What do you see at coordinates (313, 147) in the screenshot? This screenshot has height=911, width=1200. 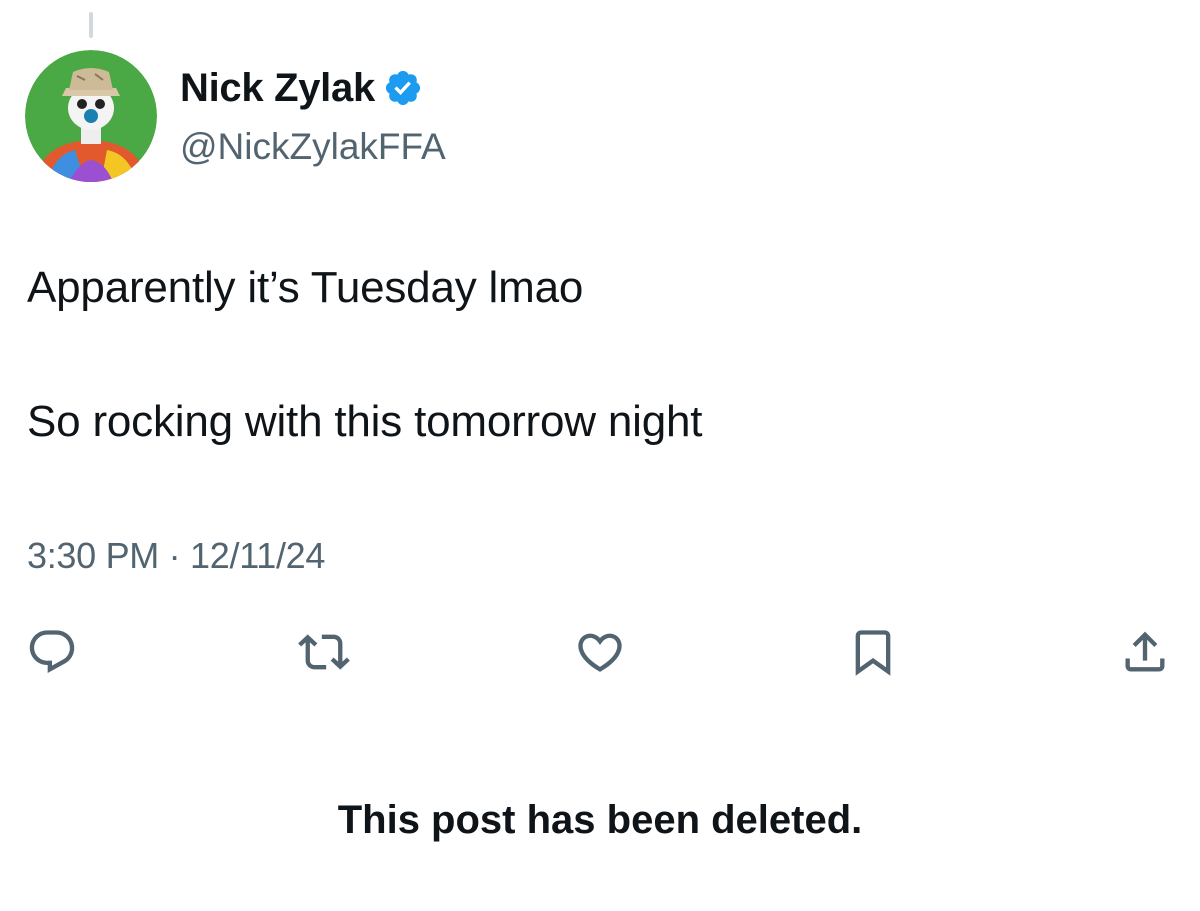 I see `author-handle: @NickZylakFFA` at bounding box center [313, 147].